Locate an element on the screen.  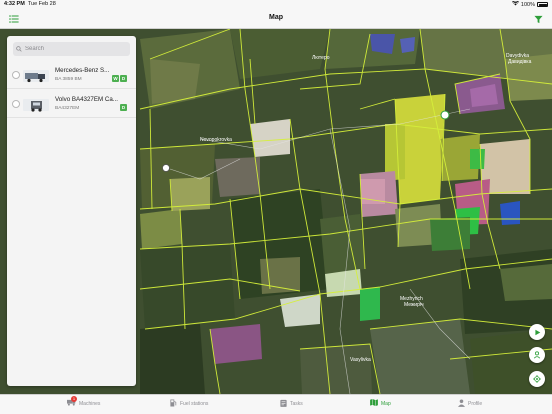
person-icon is located at coordinates (461, 404).